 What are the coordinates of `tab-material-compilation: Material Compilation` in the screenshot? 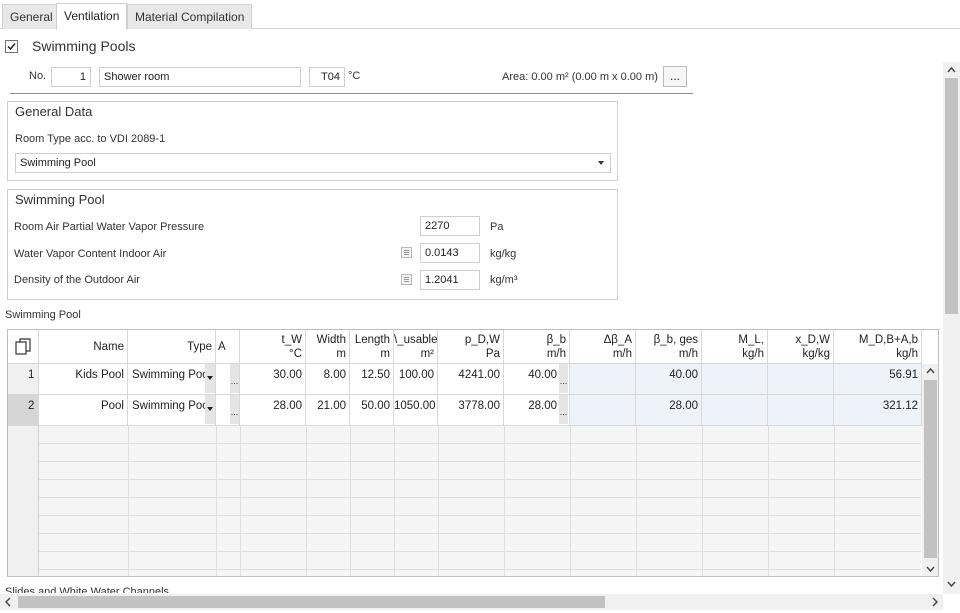 It's located at (190, 16).